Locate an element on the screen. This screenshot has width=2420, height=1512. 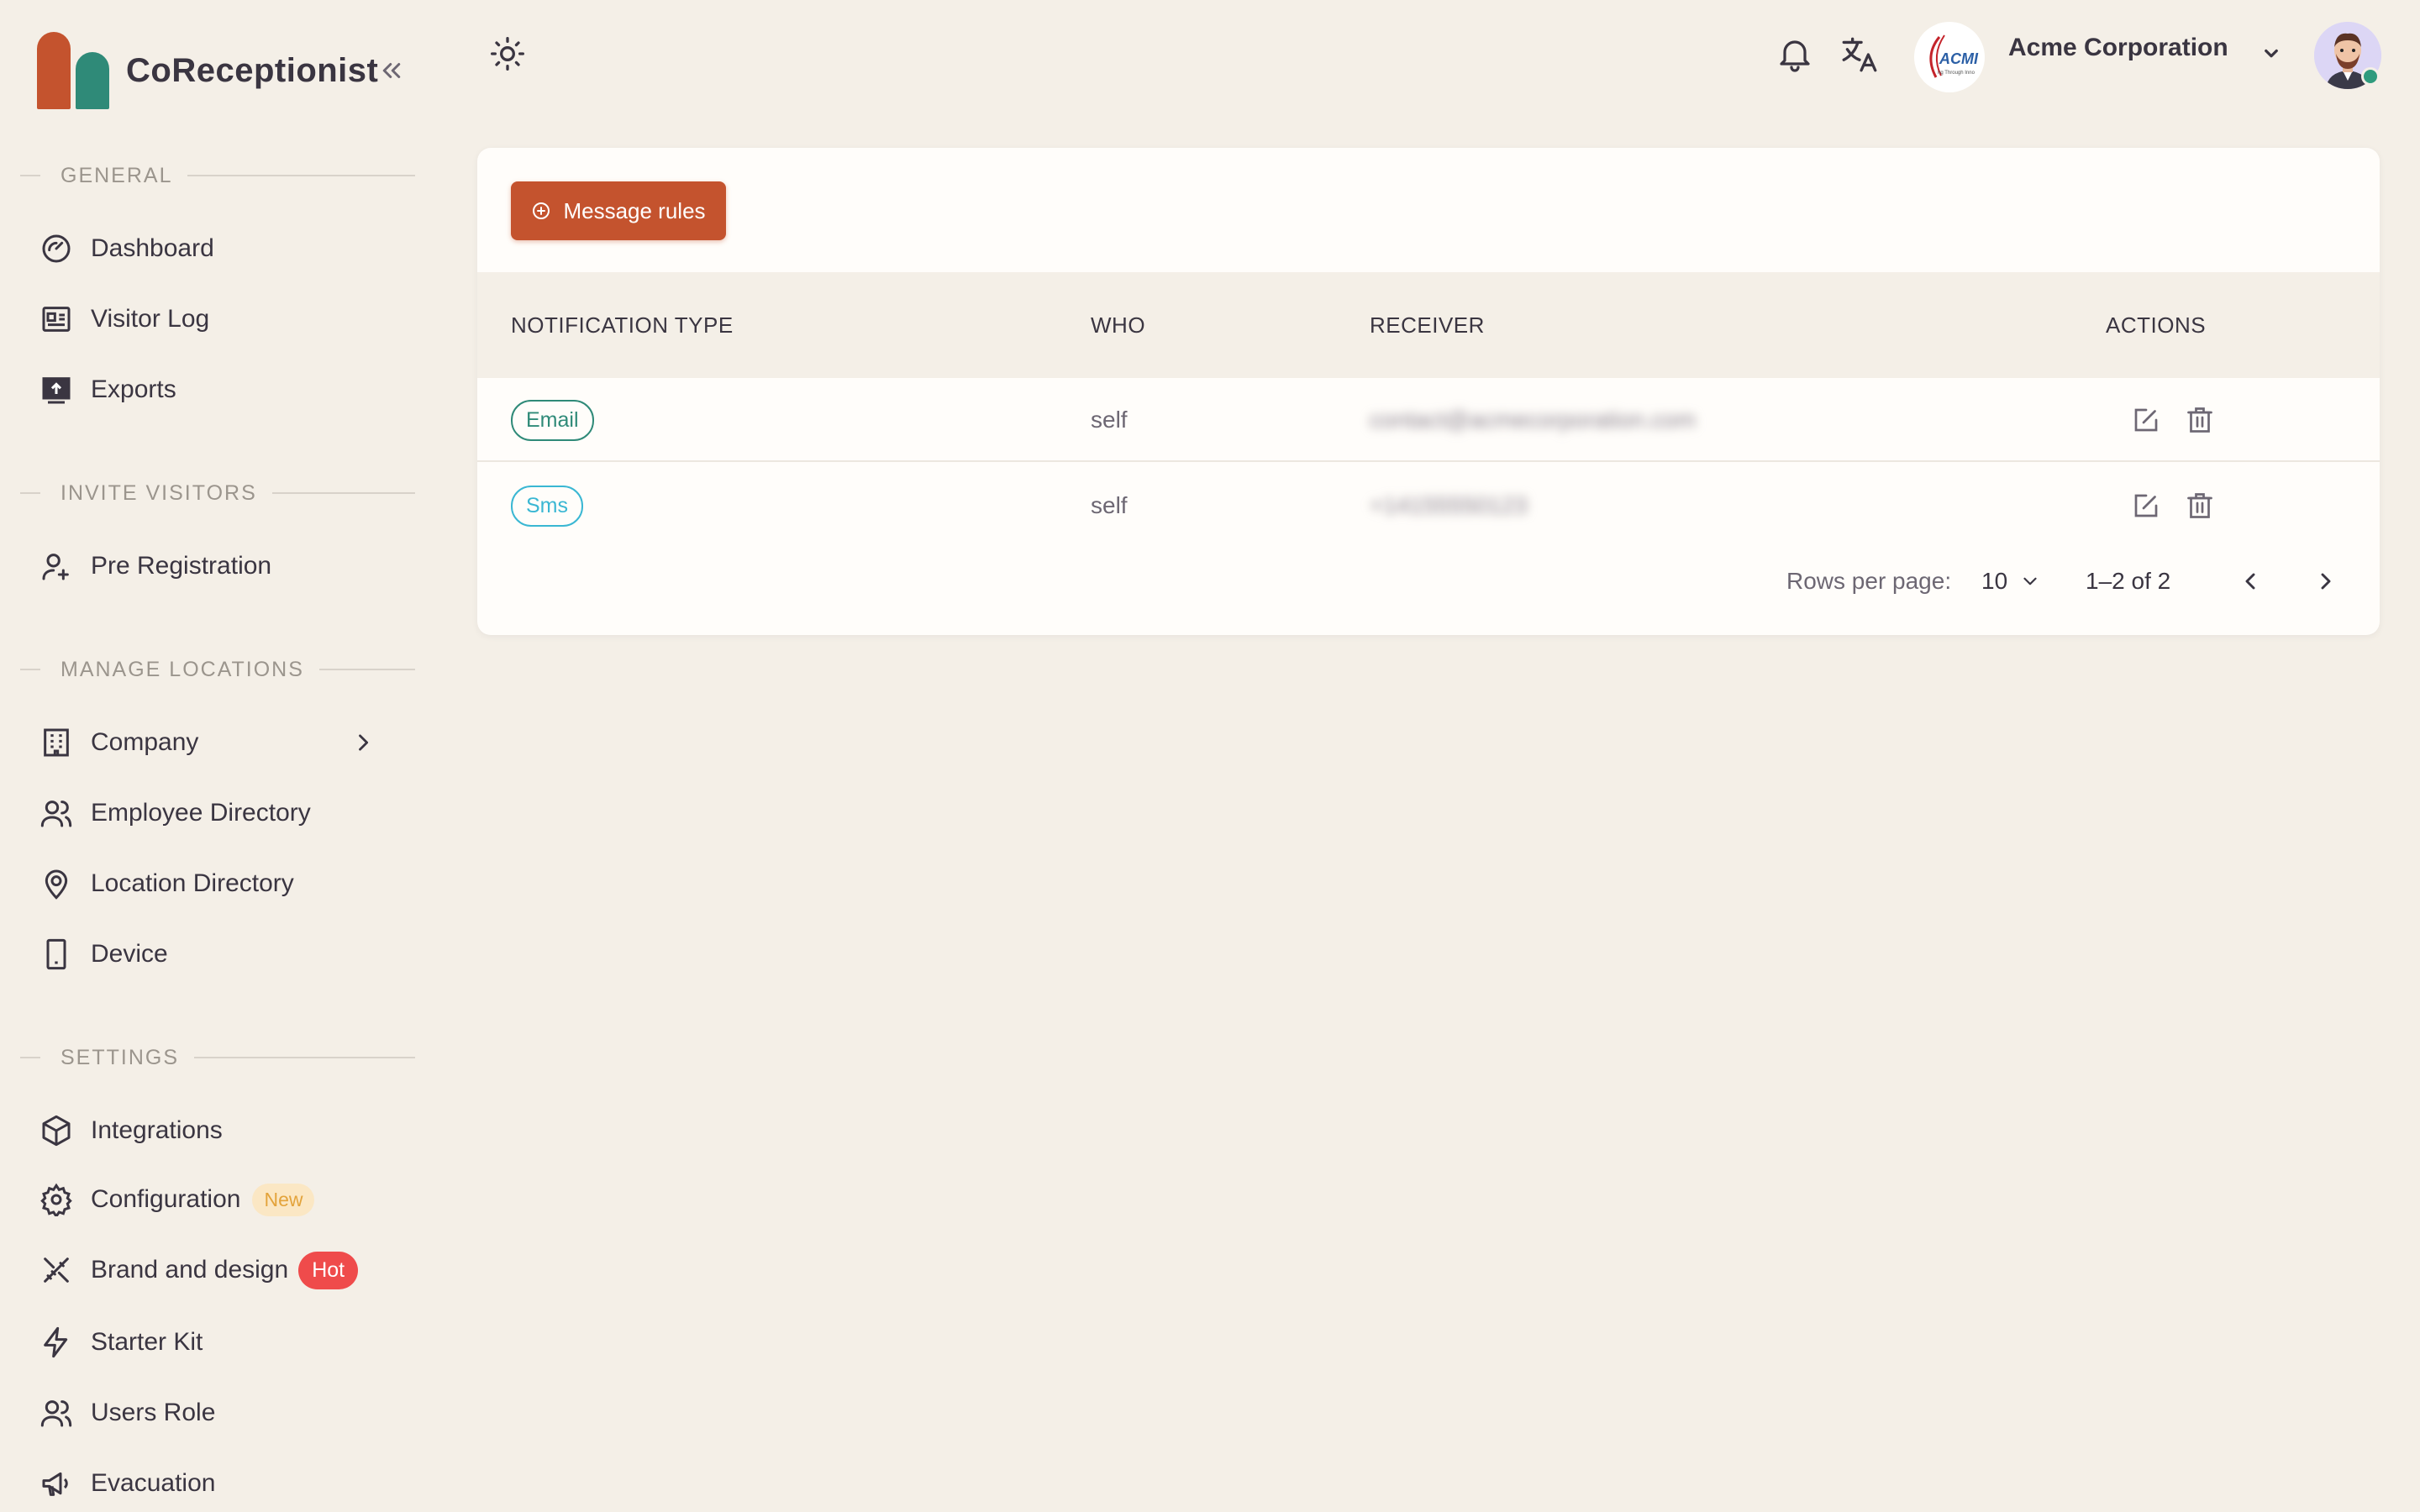
sidebar-item-company: Company is located at coordinates (219, 742).